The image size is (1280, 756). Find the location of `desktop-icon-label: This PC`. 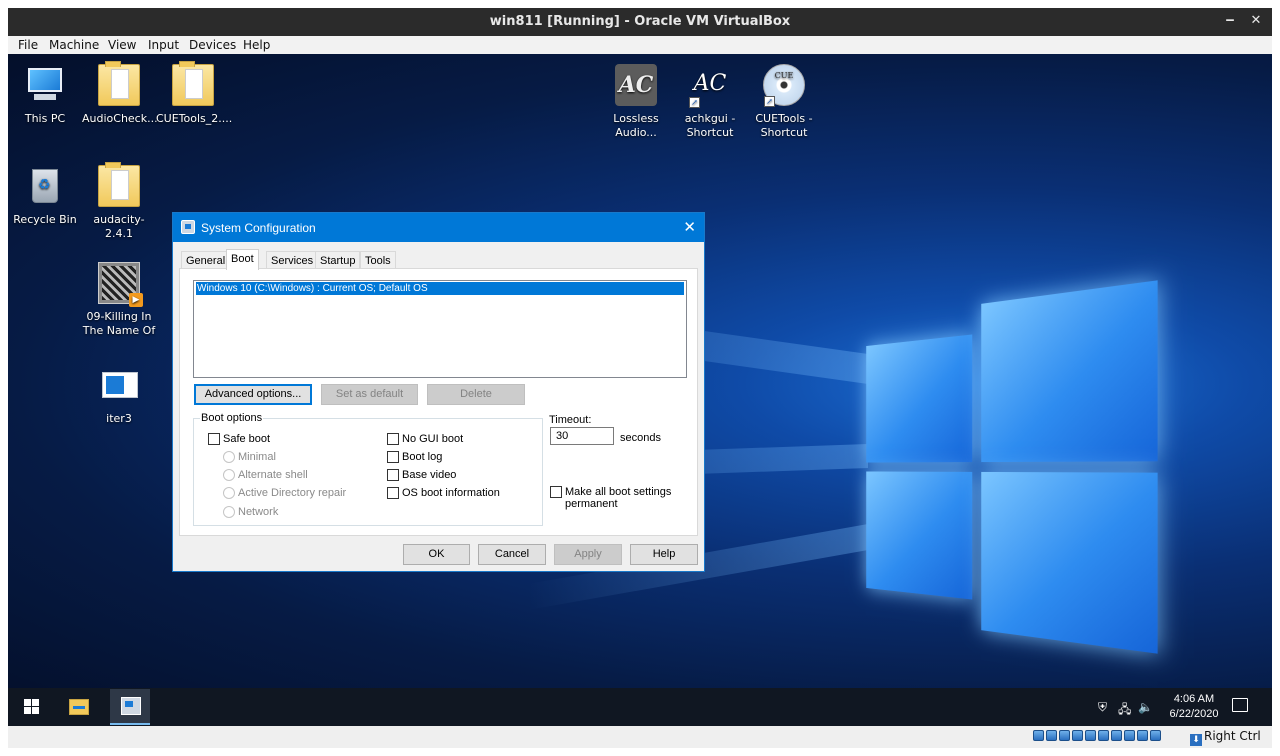

desktop-icon-label: This PC is located at coordinates (45, 119).